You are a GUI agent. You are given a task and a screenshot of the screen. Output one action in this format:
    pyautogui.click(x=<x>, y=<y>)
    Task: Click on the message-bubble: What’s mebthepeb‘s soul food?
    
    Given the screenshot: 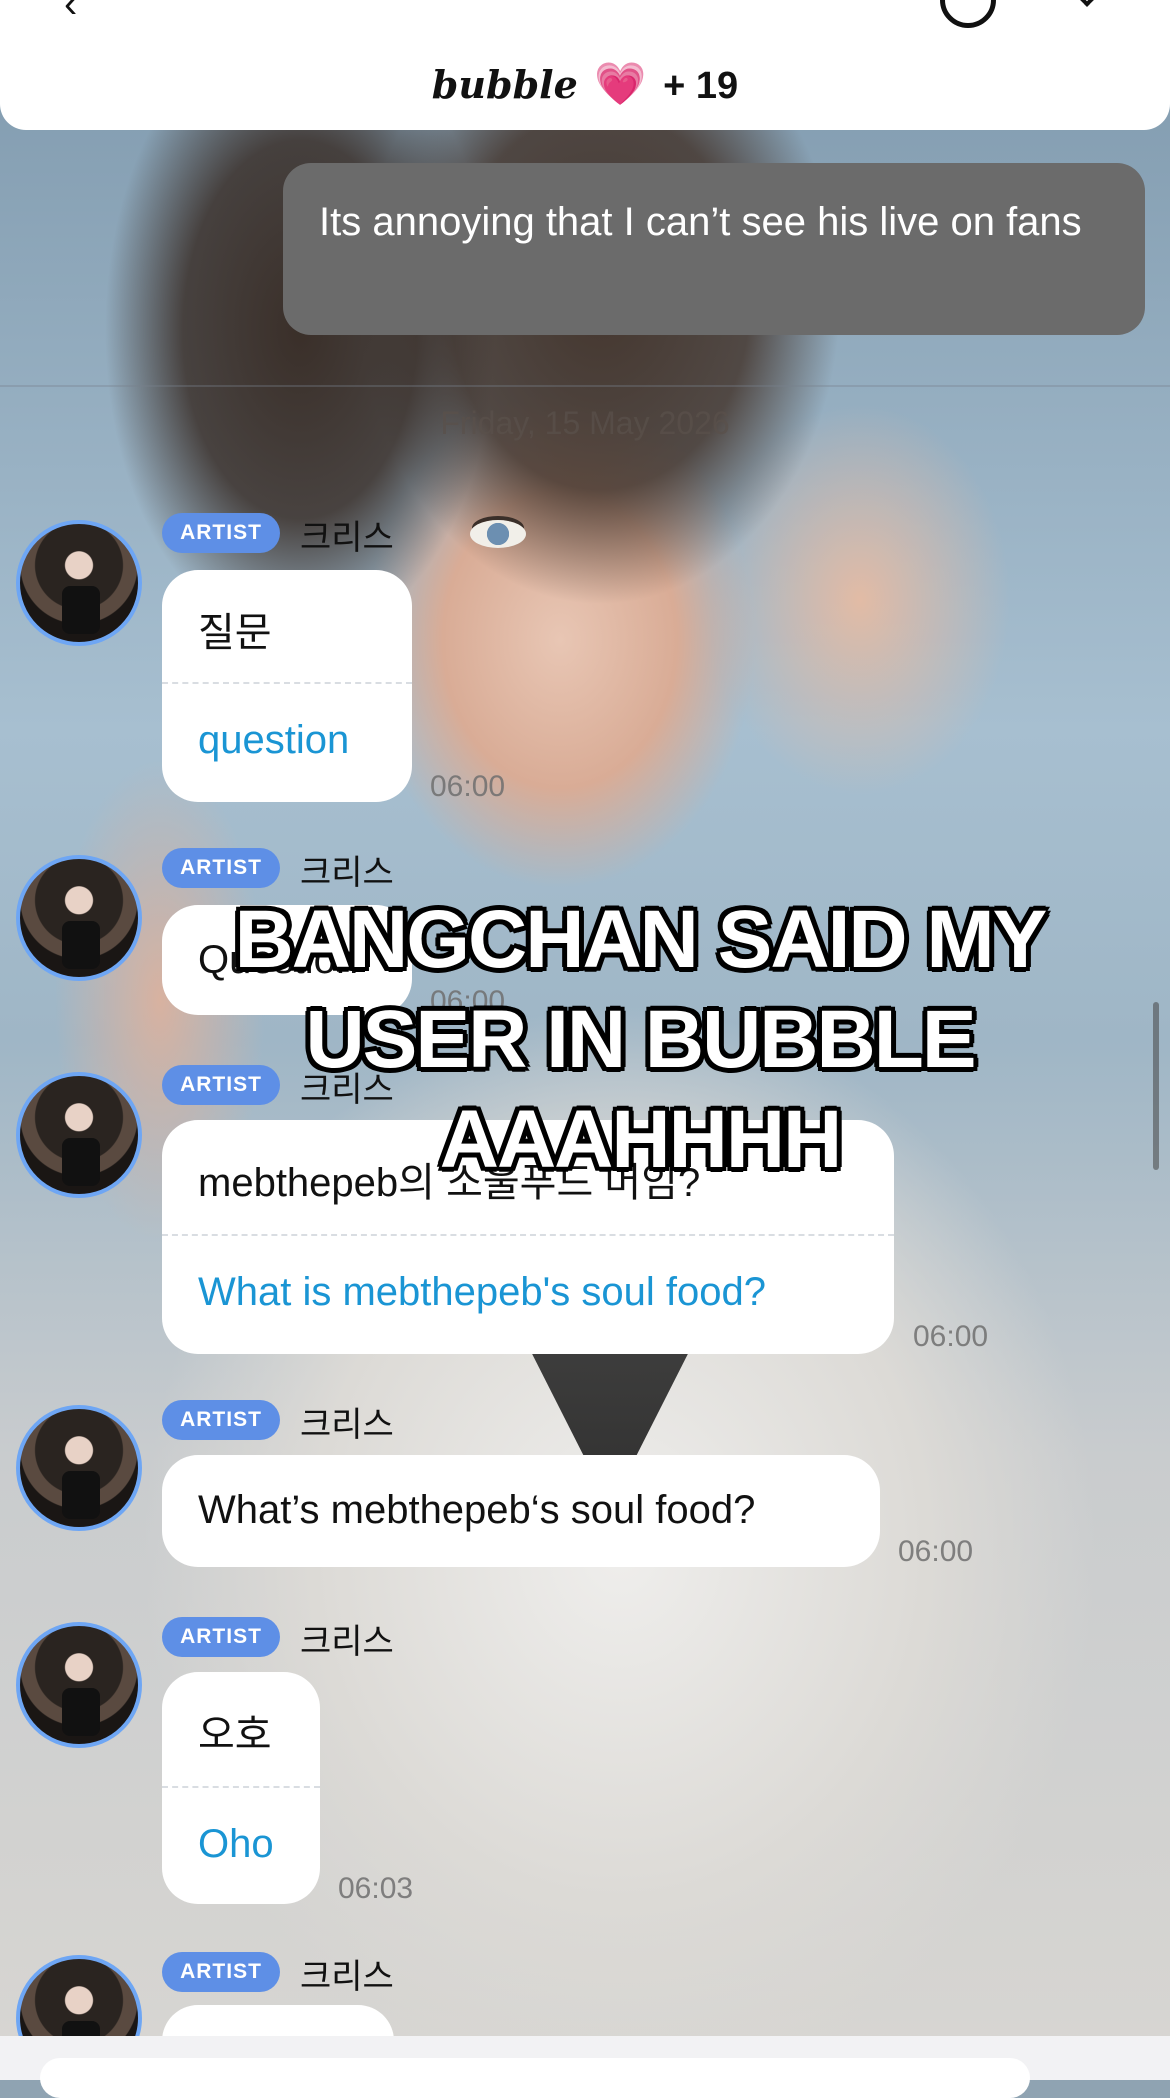 What is the action you would take?
    pyautogui.click(x=521, y=1511)
    